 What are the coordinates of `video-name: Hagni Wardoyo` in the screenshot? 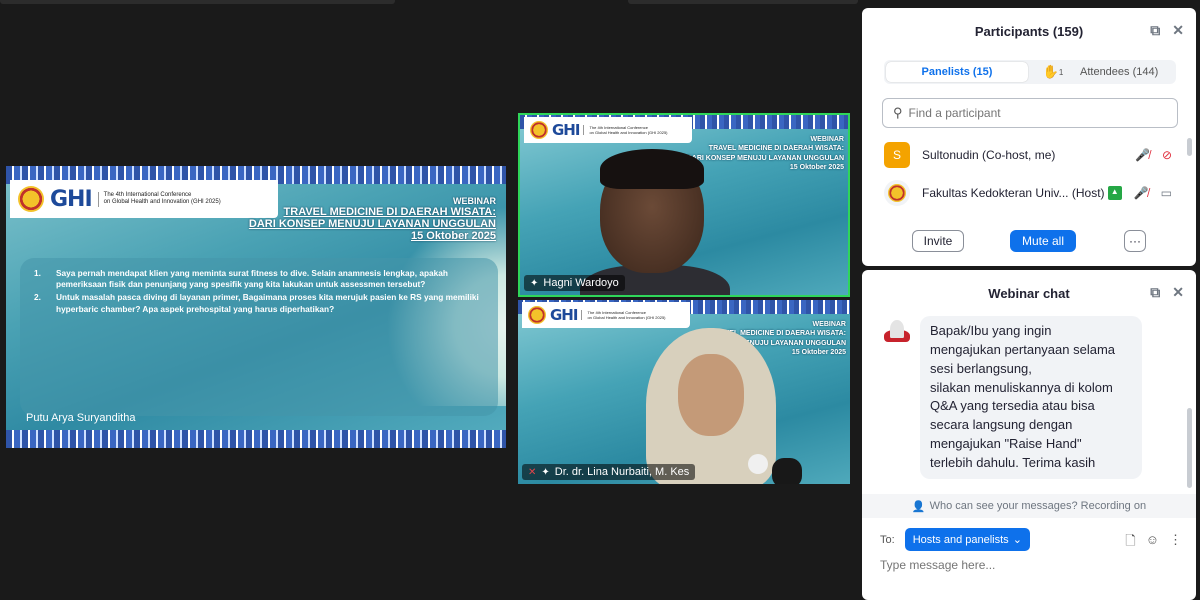 It's located at (581, 283).